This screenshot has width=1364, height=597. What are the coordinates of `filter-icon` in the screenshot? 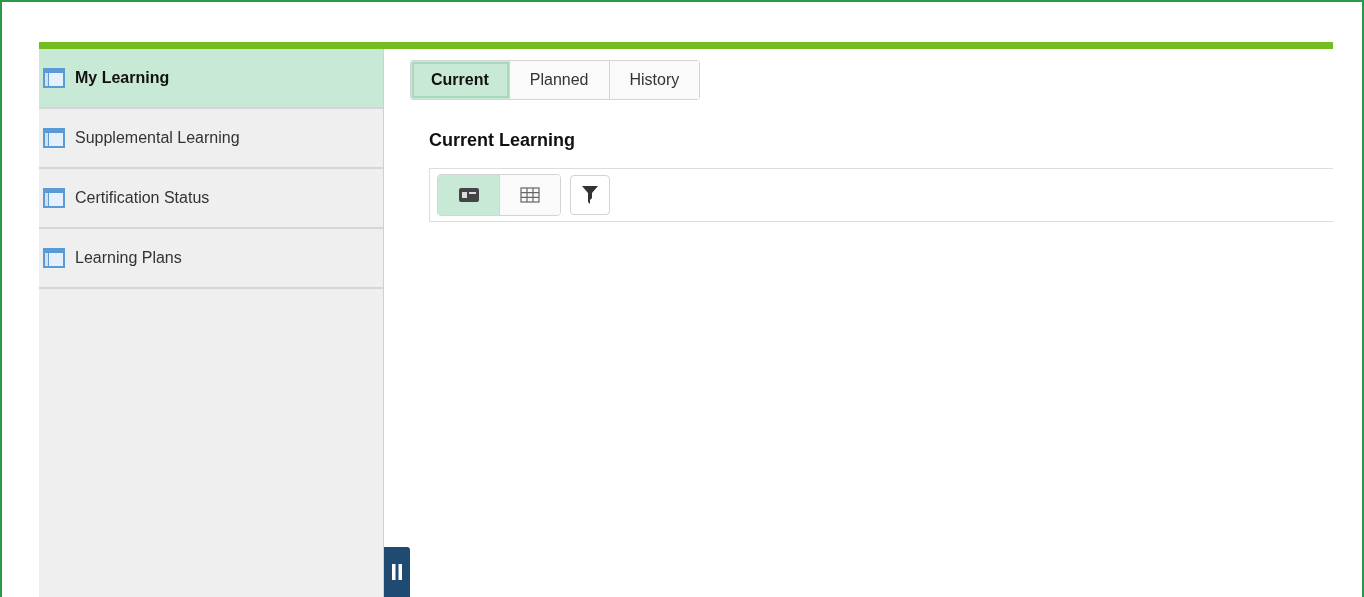 It's located at (590, 195).